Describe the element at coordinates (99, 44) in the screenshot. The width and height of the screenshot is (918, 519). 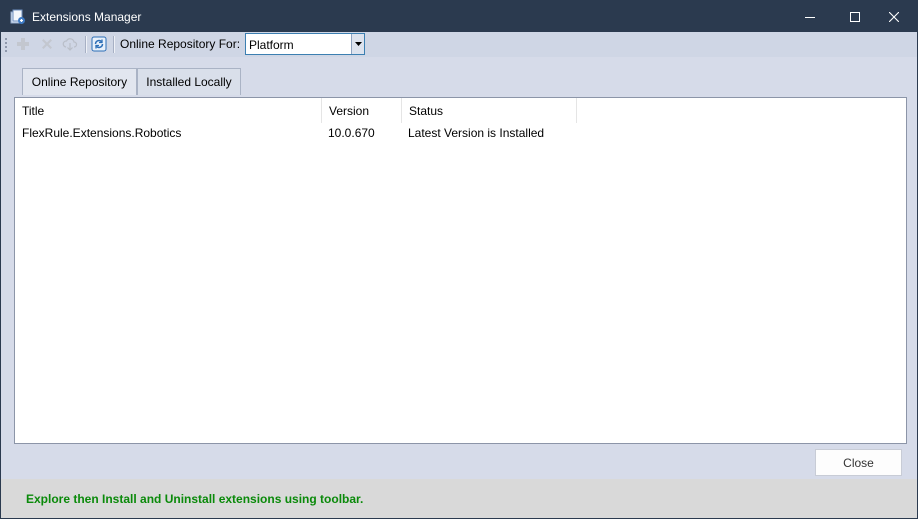
I see `refresh-icon` at that location.